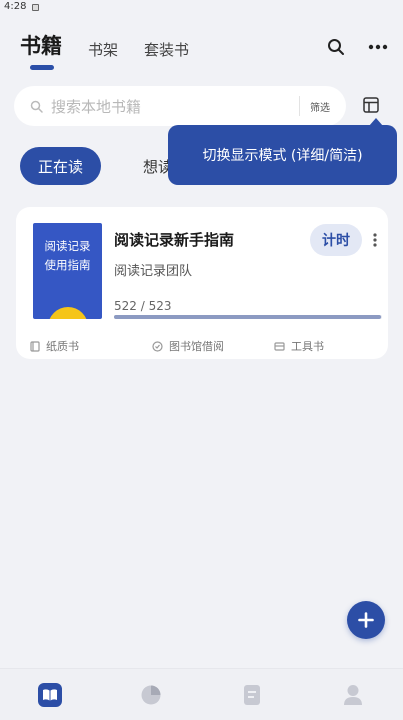 This screenshot has width=403, height=720. What do you see at coordinates (62, 346) in the screenshot?
I see `tag-label: 纸质书` at bounding box center [62, 346].